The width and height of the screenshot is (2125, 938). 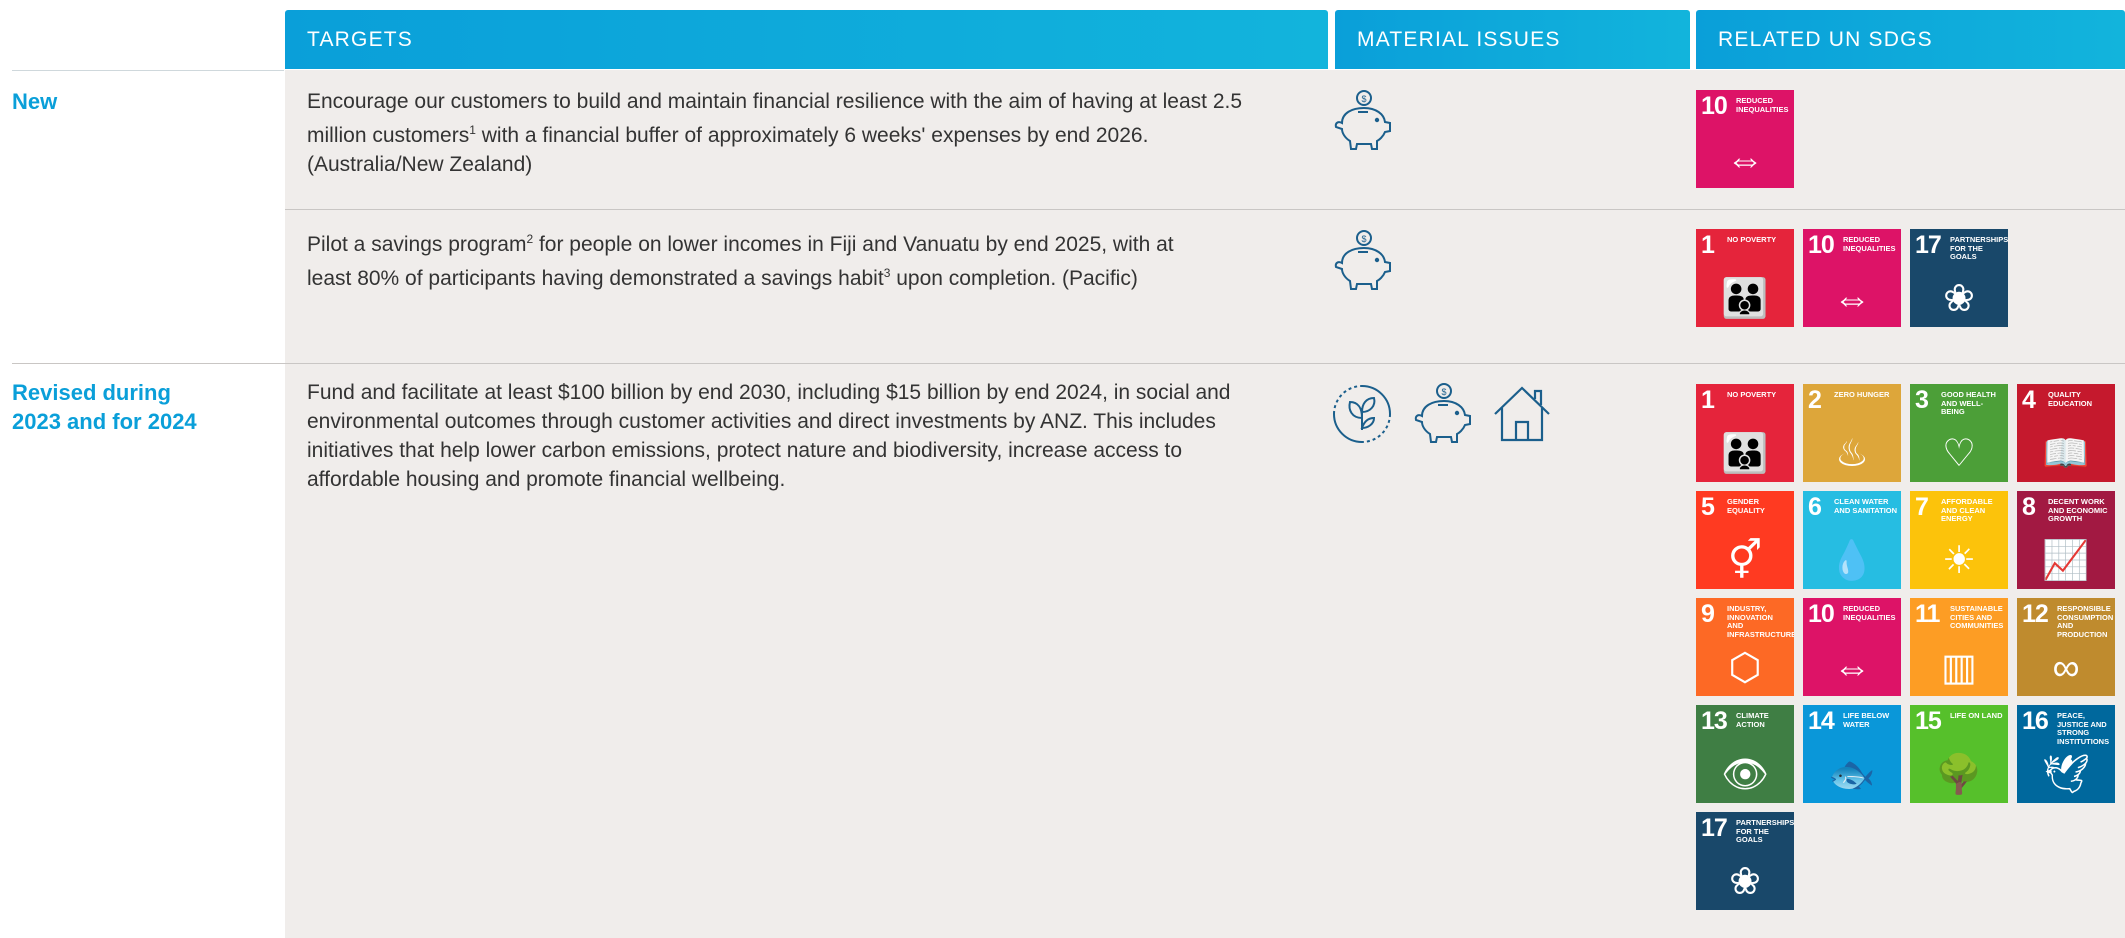 What do you see at coordinates (1714, 721) in the screenshot?
I see `sdg-number: 13` at bounding box center [1714, 721].